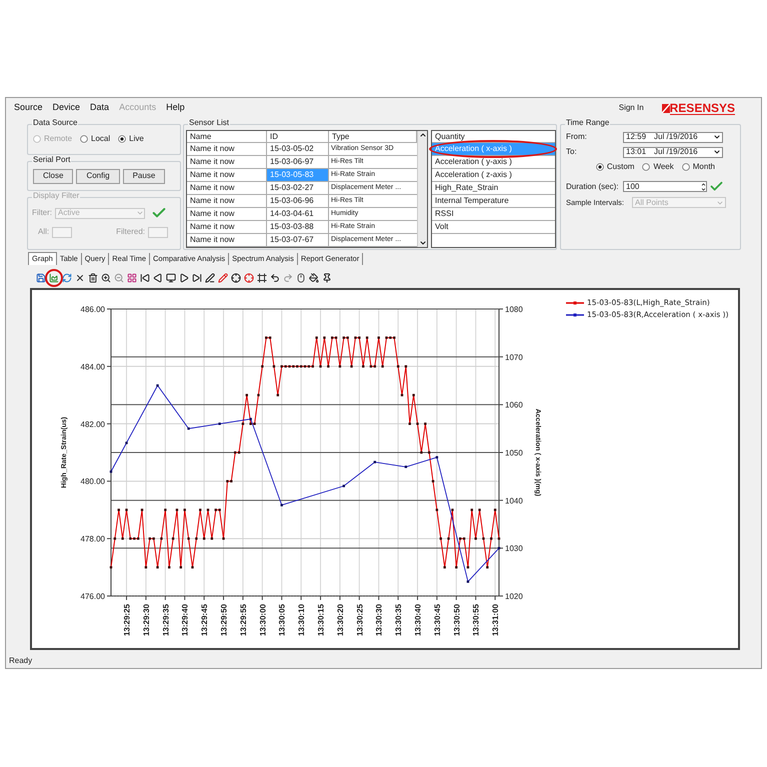 The image size is (767, 767). What do you see at coordinates (321, 620) in the screenshot?
I see `tick-label: 13:30:15` at bounding box center [321, 620].